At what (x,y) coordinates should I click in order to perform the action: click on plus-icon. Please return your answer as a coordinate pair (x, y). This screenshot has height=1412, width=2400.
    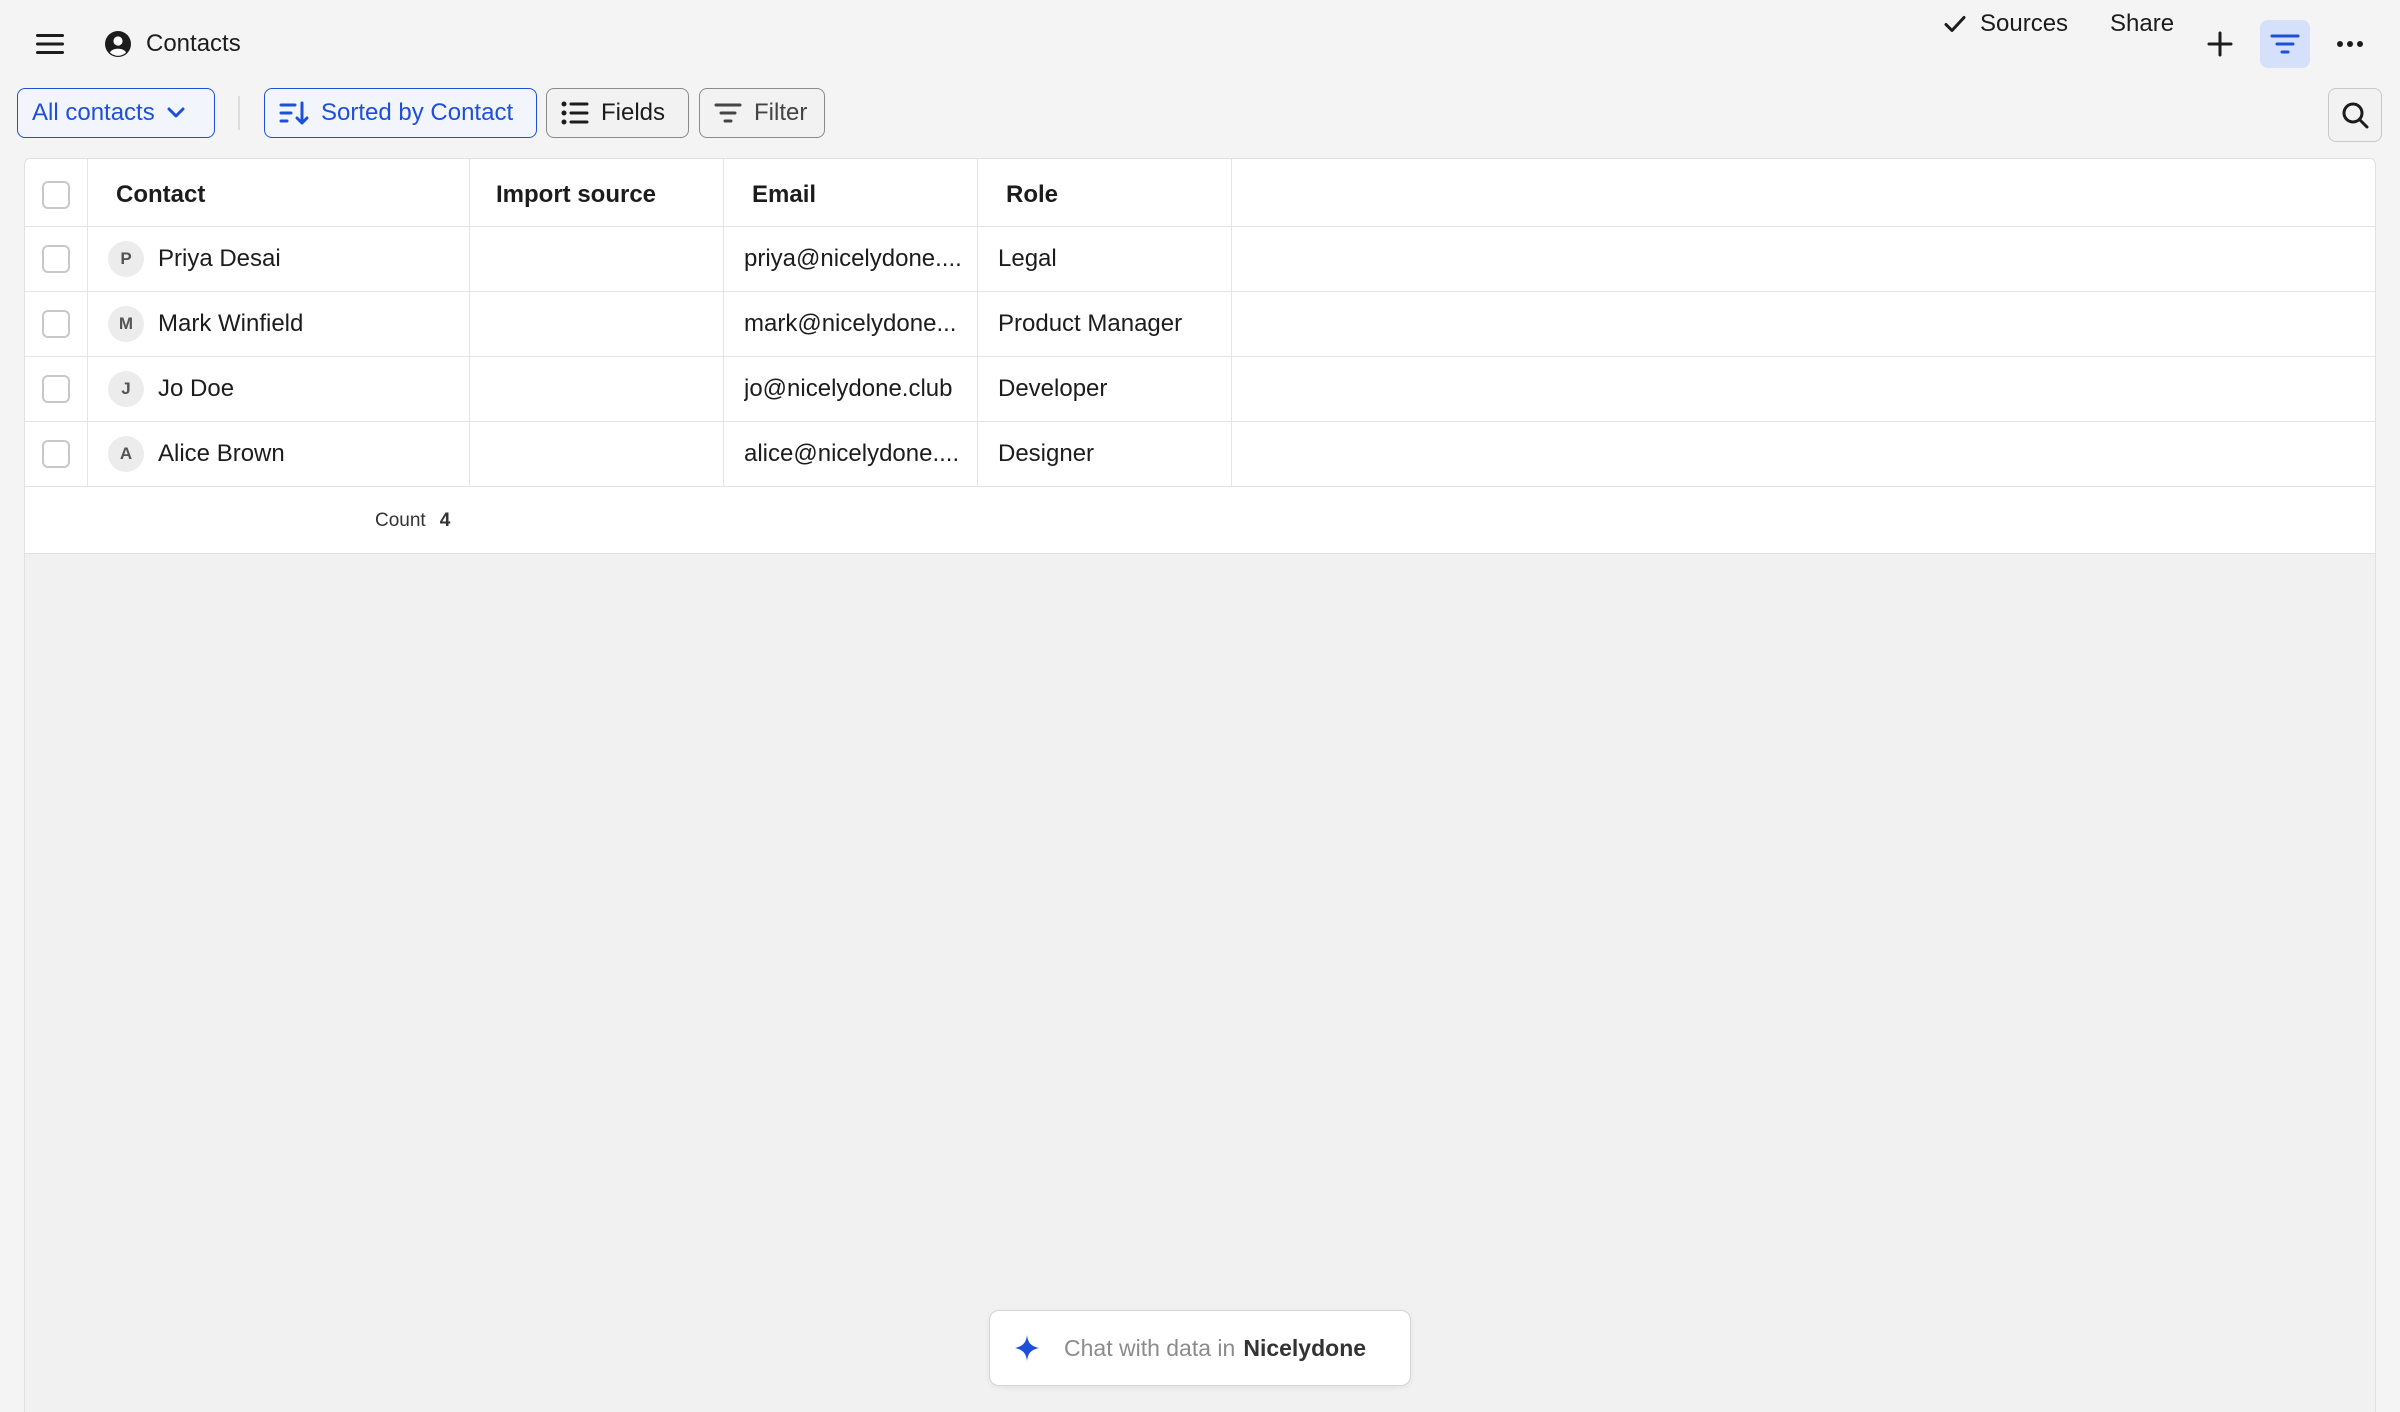
    Looking at the image, I should click on (2220, 44).